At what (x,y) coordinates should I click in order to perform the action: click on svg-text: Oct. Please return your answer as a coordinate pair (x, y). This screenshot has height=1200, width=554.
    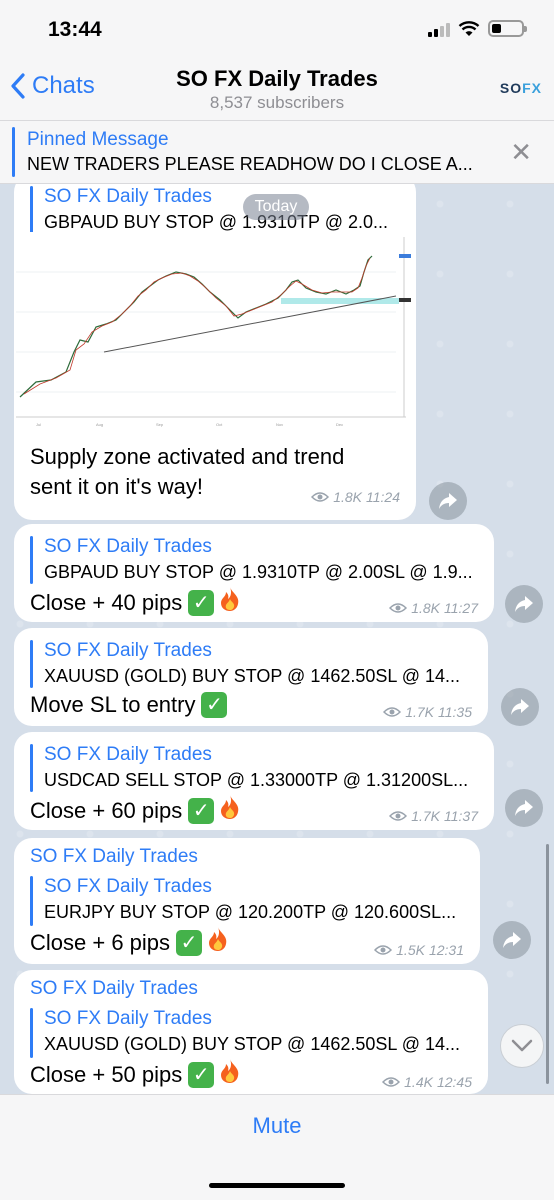
    Looking at the image, I should click on (219, 424).